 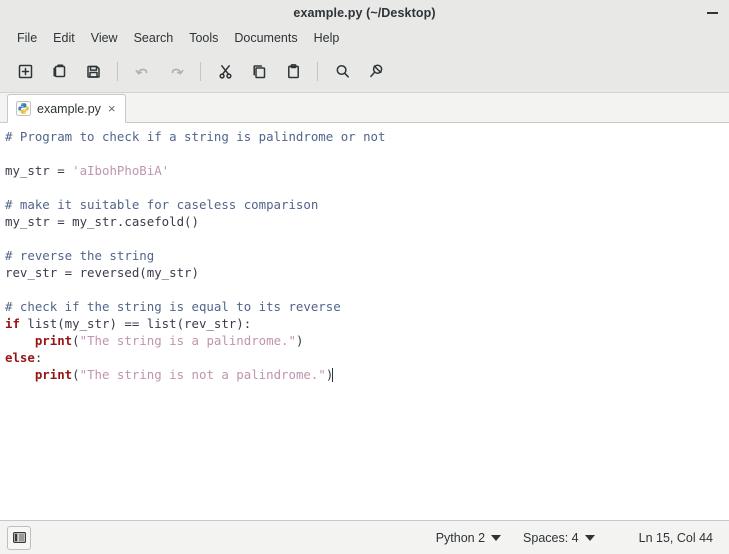 I want to click on undo-button, so click(x=142, y=71).